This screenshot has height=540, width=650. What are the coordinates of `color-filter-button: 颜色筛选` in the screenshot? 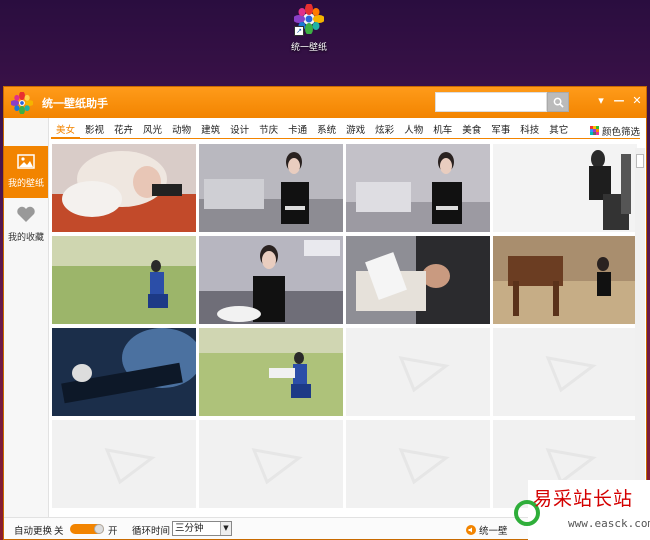 It's located at (614, 131).